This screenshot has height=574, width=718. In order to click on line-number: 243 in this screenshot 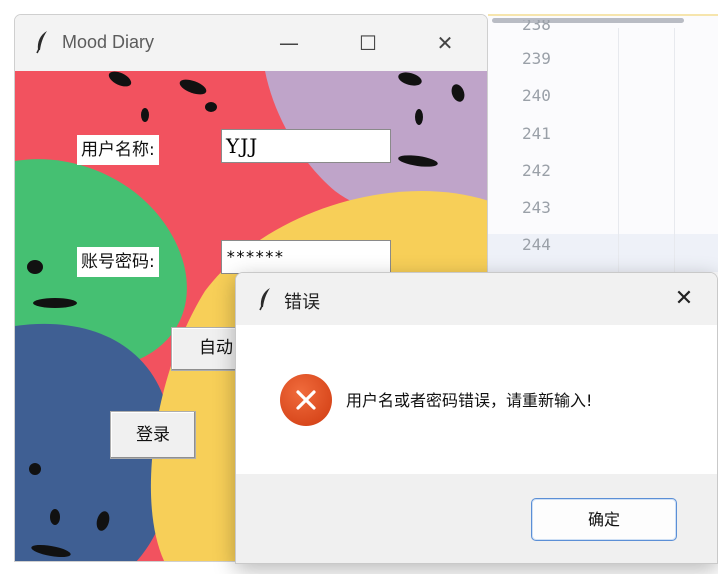, I will do `click(536, 208)`.